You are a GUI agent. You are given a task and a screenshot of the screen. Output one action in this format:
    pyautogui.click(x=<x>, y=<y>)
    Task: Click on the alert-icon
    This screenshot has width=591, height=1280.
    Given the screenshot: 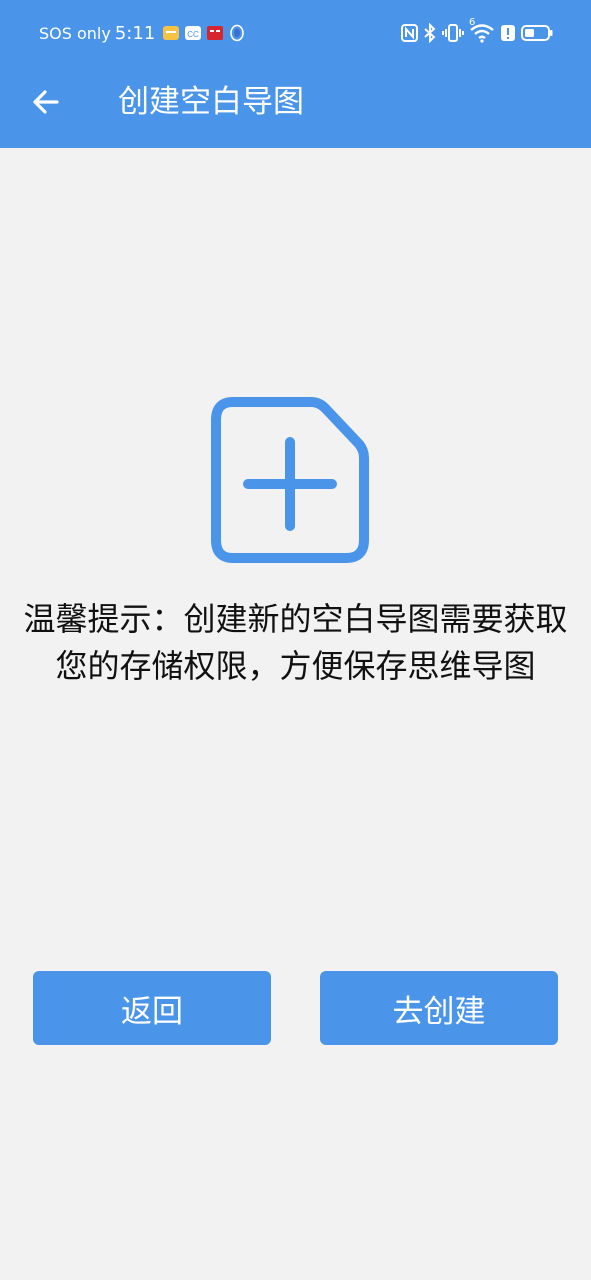 What is the action you would take?
    pyautogui.click(x=508, y=33)
    